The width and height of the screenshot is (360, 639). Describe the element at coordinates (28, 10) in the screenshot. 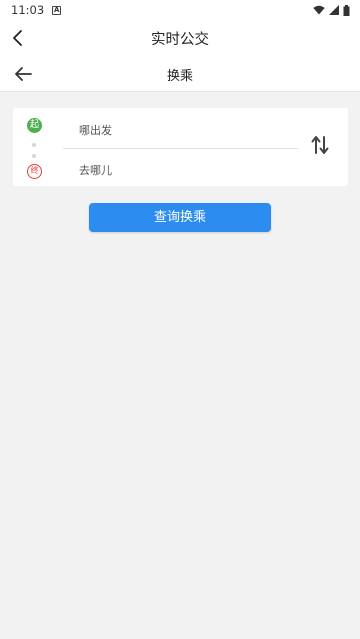

I see `status-time: 11:03` at that location.